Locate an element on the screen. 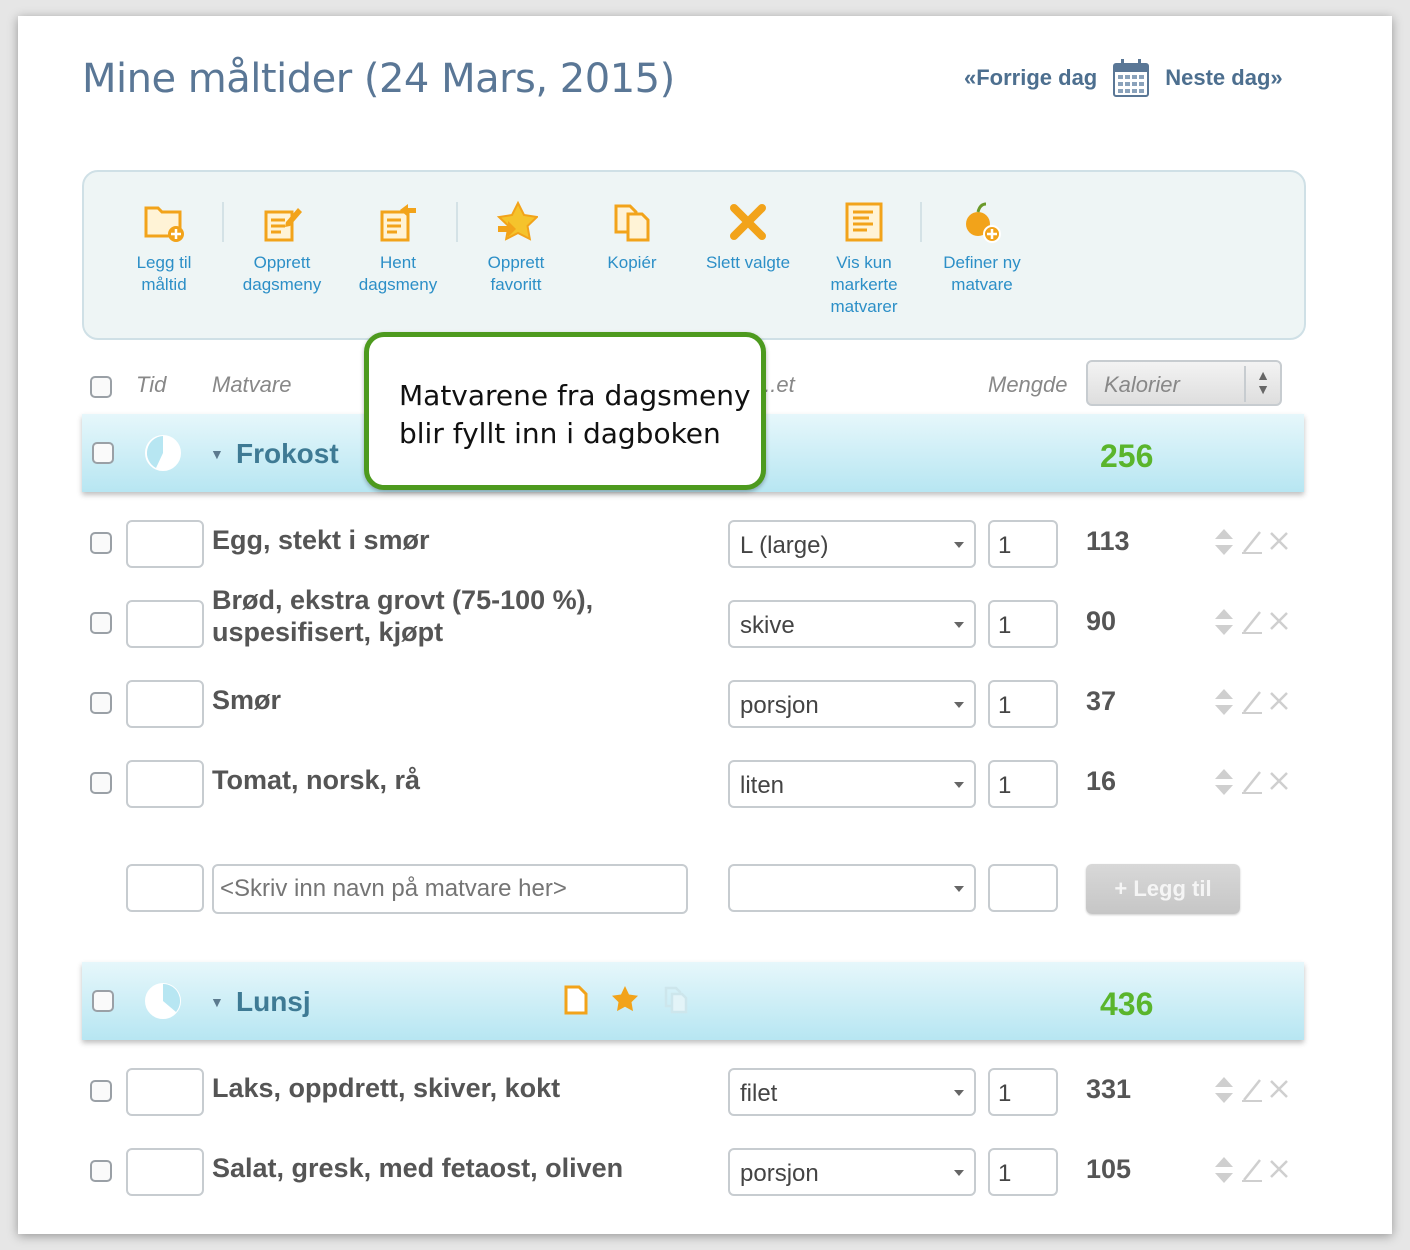 This screenshot has width=1410, height=1250. meal-name: Frokost is located at coordinates (287, 454).